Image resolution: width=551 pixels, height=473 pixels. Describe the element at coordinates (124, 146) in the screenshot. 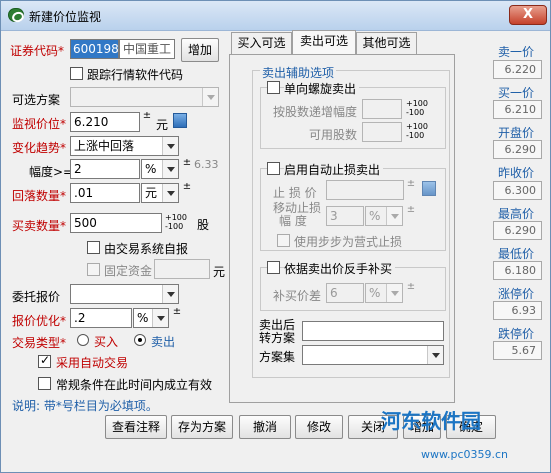

I see `trend-select: 上涨中回落` at that location.